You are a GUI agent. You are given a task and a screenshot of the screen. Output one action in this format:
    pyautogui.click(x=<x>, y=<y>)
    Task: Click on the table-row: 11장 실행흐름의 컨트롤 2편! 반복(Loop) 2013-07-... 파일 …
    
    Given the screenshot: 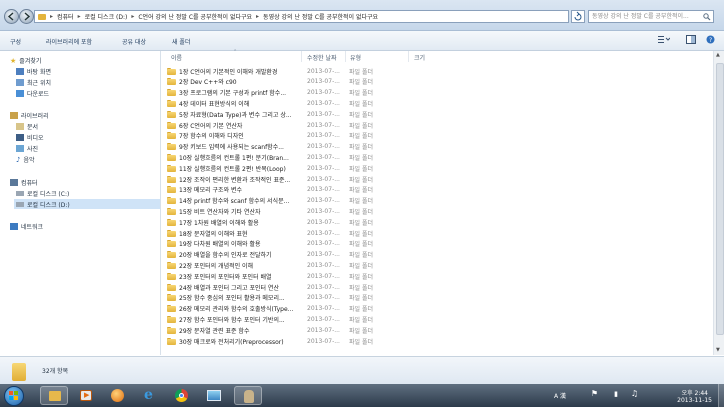 What is the action you would take?
    pyautogui.click(x=437, y=168)
    